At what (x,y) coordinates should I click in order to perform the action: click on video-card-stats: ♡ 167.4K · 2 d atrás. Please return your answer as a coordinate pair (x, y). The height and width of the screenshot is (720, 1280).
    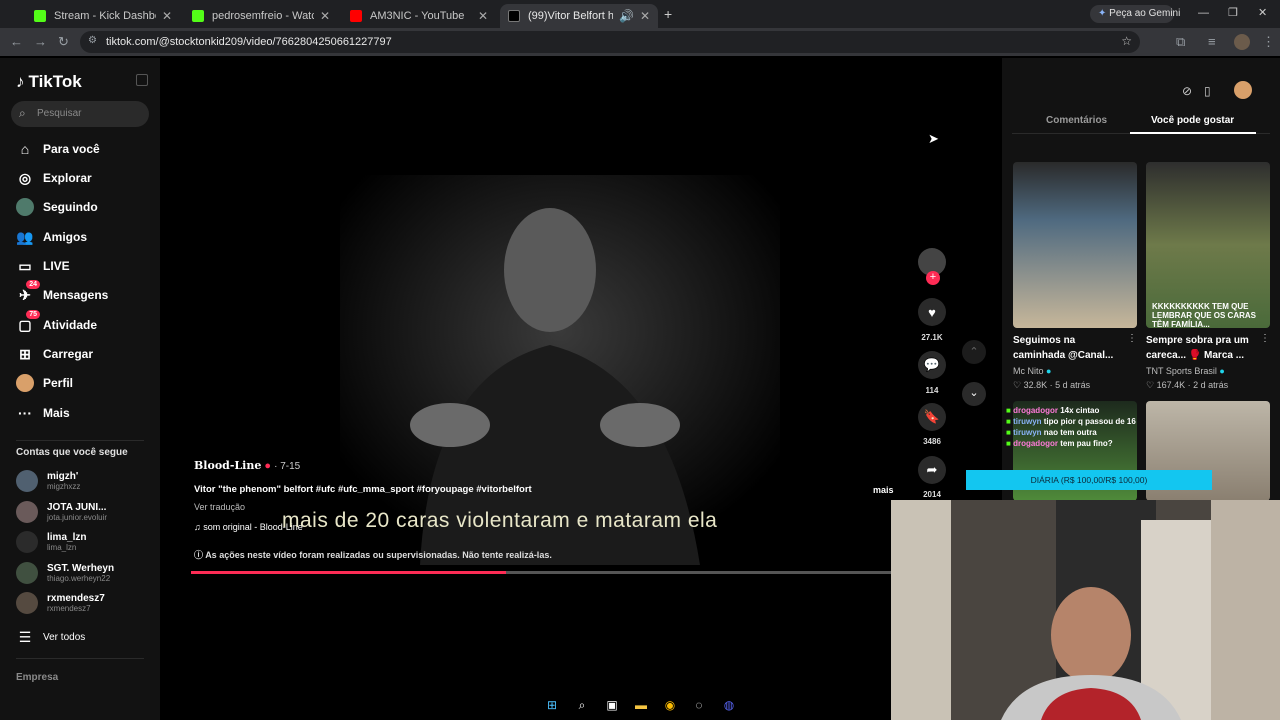
    Looking at the image, I should click on (1187, 385).